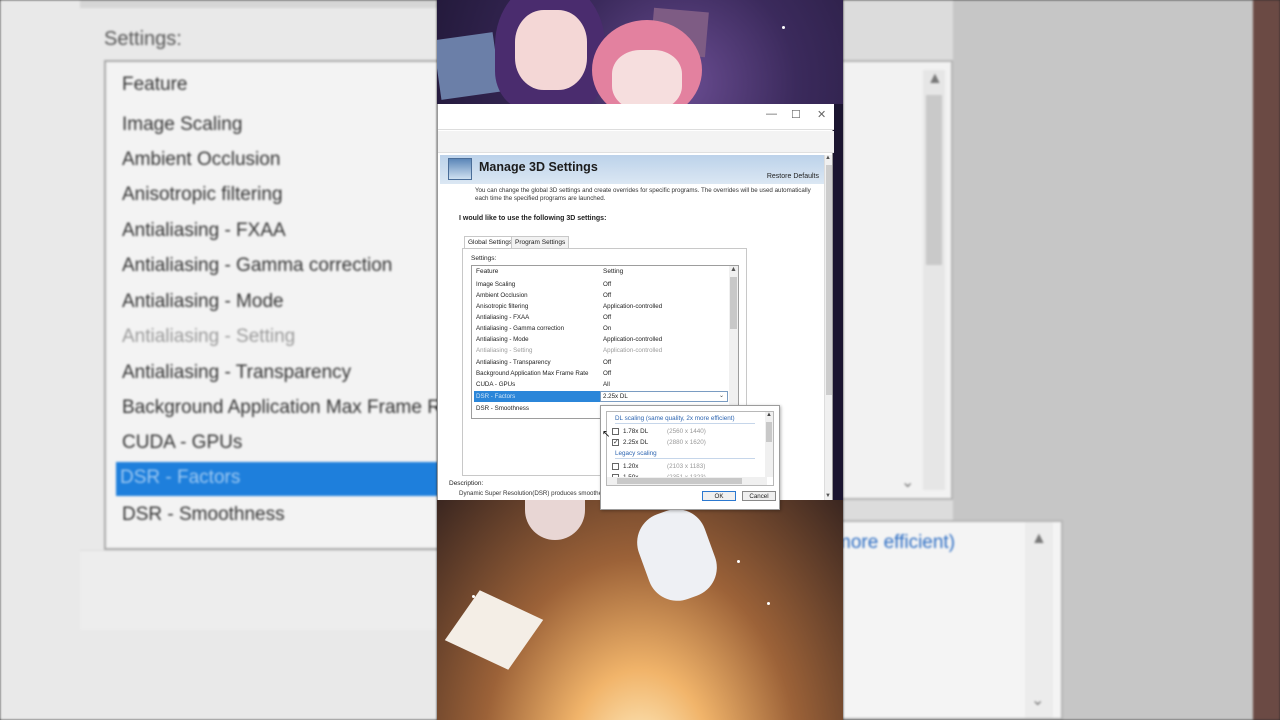 The height and width of the screenshot is (720, 1280). I want to click on table-row: Background Application Max Frame Rate Off, so click(601, 373).